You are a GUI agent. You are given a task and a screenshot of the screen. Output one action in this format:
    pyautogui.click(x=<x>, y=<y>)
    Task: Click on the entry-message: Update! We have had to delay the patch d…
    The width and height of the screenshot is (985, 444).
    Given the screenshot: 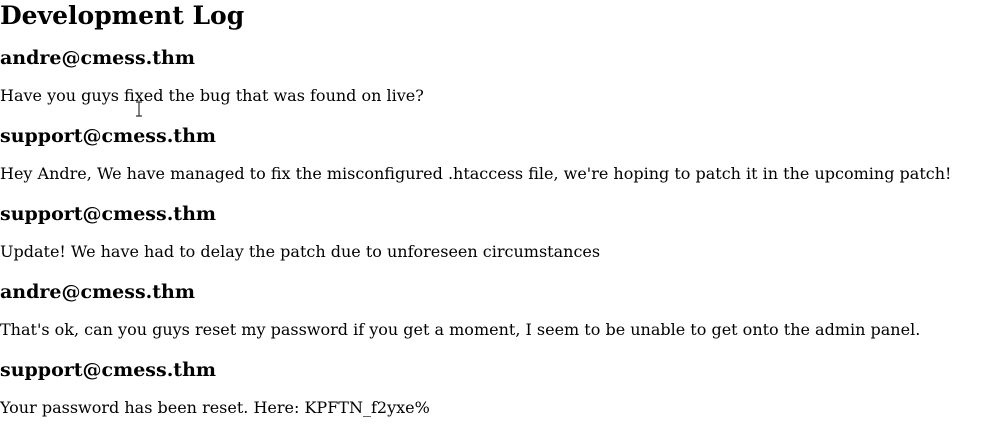 What is the action you would take?
    pyautogui.click(x=300, y=251)
    